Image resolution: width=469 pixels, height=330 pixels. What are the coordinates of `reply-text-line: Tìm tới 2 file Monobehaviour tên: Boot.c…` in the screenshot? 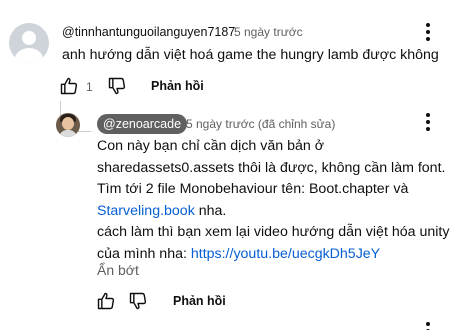 It's located at (253, 189).